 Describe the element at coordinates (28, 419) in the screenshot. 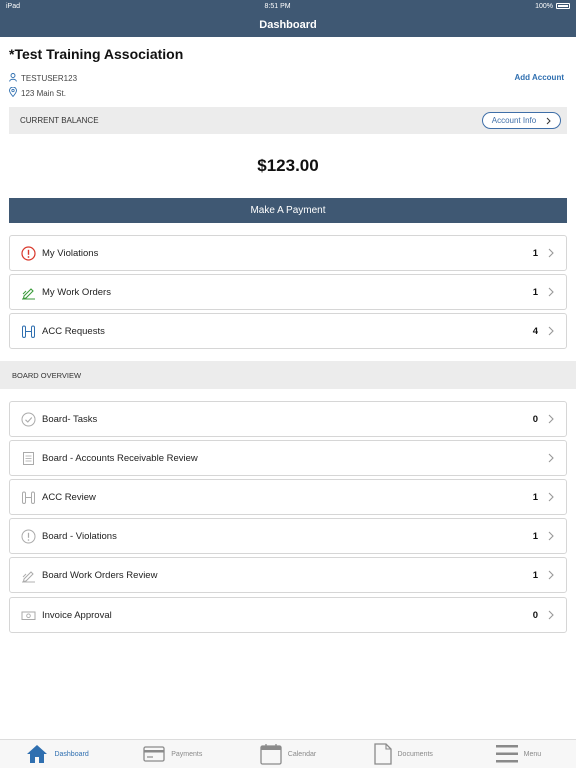

I see `check-circle-icon` at that location.